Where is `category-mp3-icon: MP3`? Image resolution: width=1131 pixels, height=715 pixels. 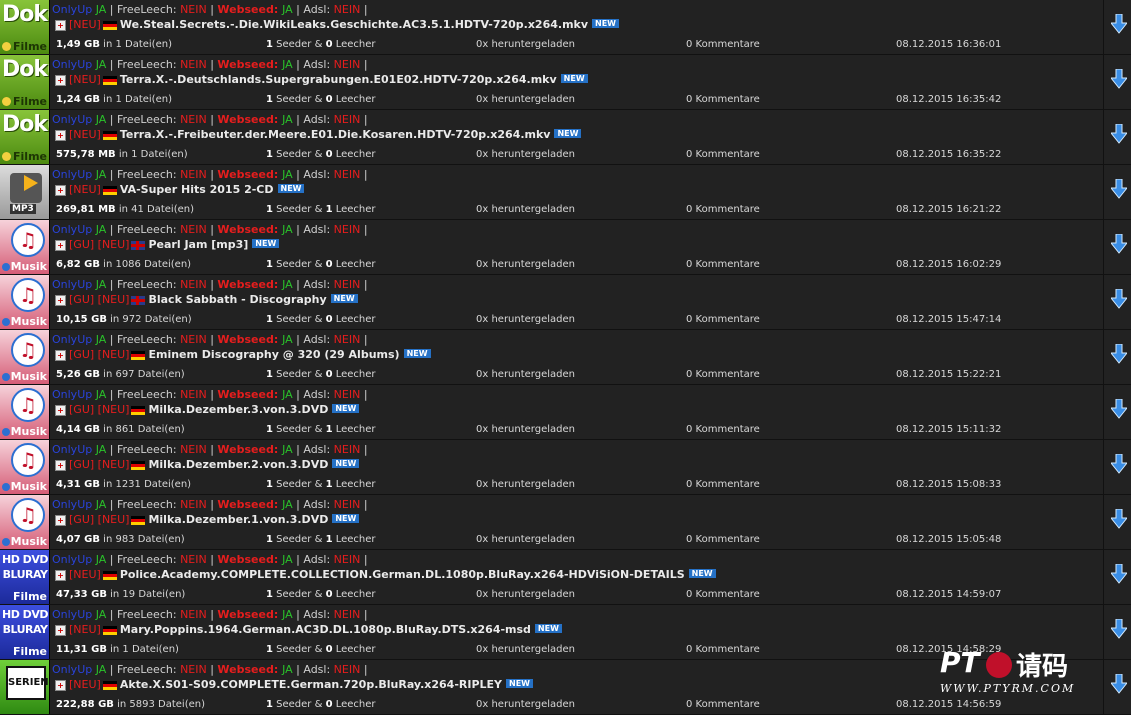
category-mp3-icon: MP3 is located at coordinates (25, 192).